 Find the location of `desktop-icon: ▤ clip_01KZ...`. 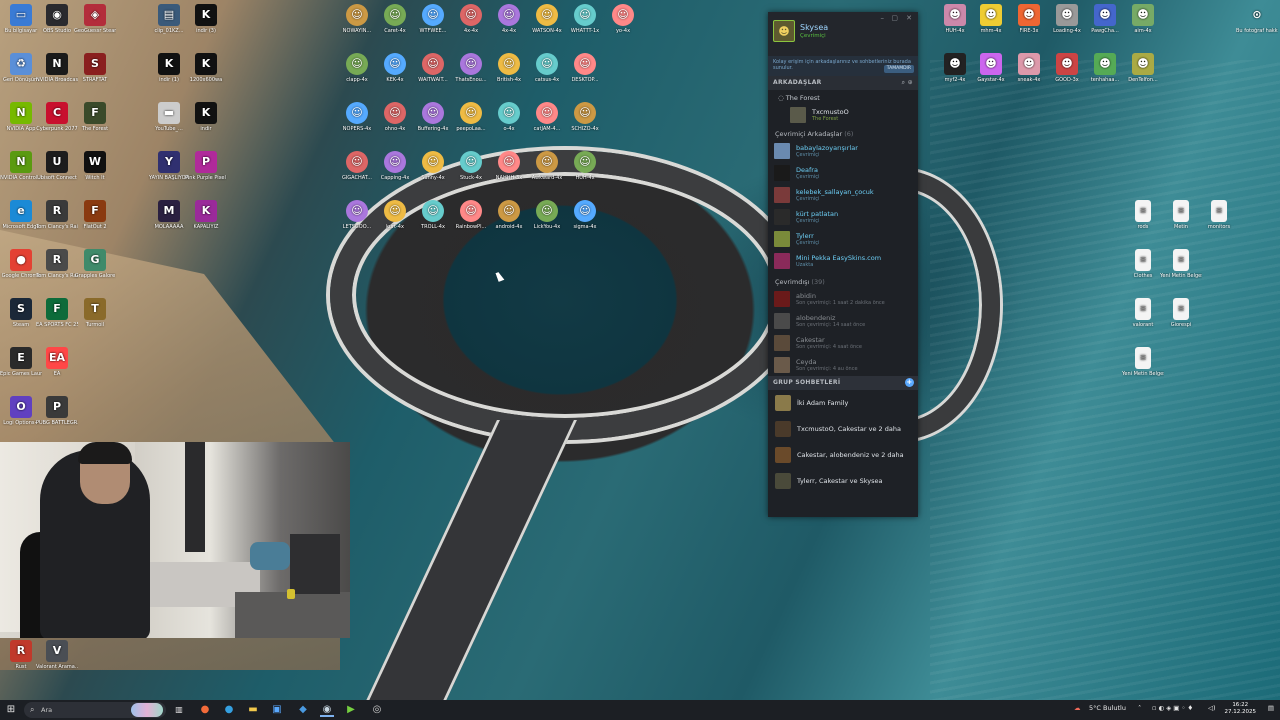

desktop-icon: ▤ clip_01KZ... is located at coordinates (169, 19).